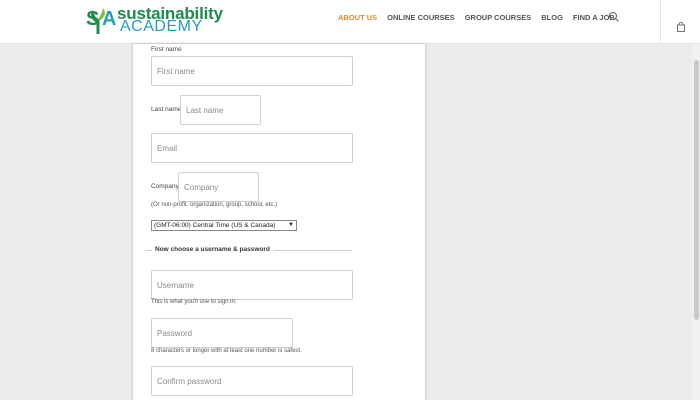  What do you see at coordinates (681, 27) in the screenshot?
I see `shopping-bag-icon` at bounding box center [681, 27].